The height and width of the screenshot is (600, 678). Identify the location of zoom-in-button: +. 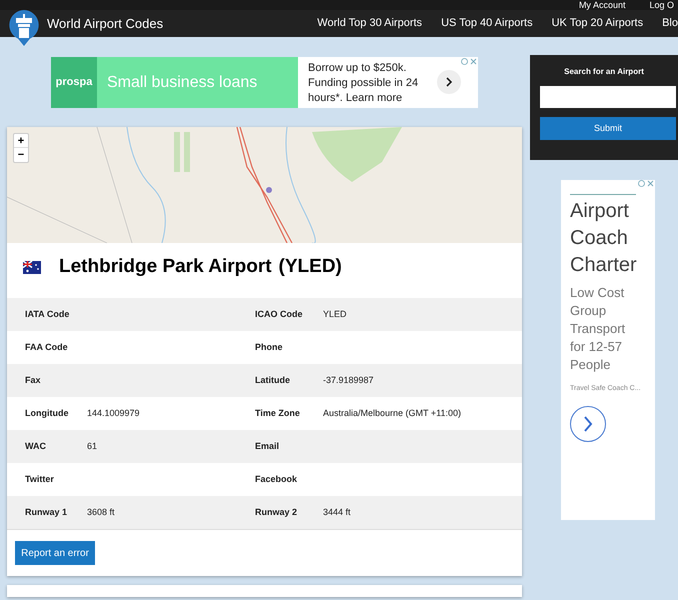
(21, 141).